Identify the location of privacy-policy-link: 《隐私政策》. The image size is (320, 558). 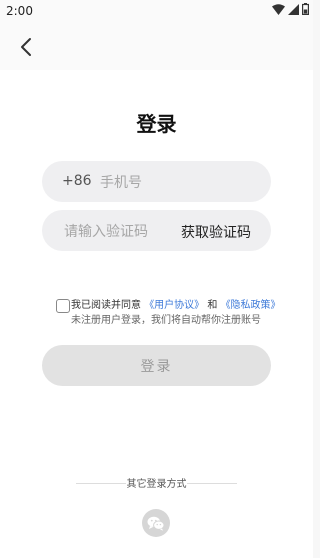
(251, 305).